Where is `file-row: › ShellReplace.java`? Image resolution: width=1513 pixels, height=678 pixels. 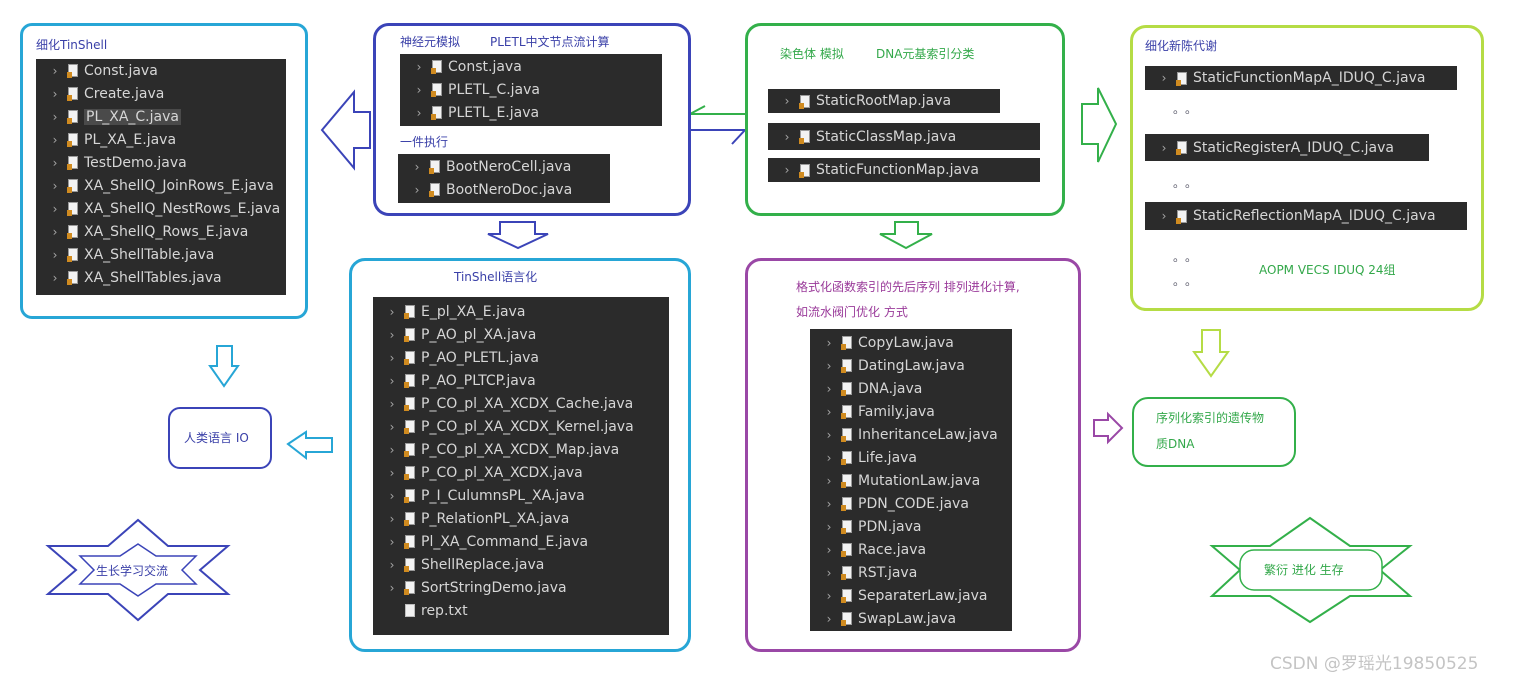
file-row: › ShellReplace.java is located at coordinates (459, 564).